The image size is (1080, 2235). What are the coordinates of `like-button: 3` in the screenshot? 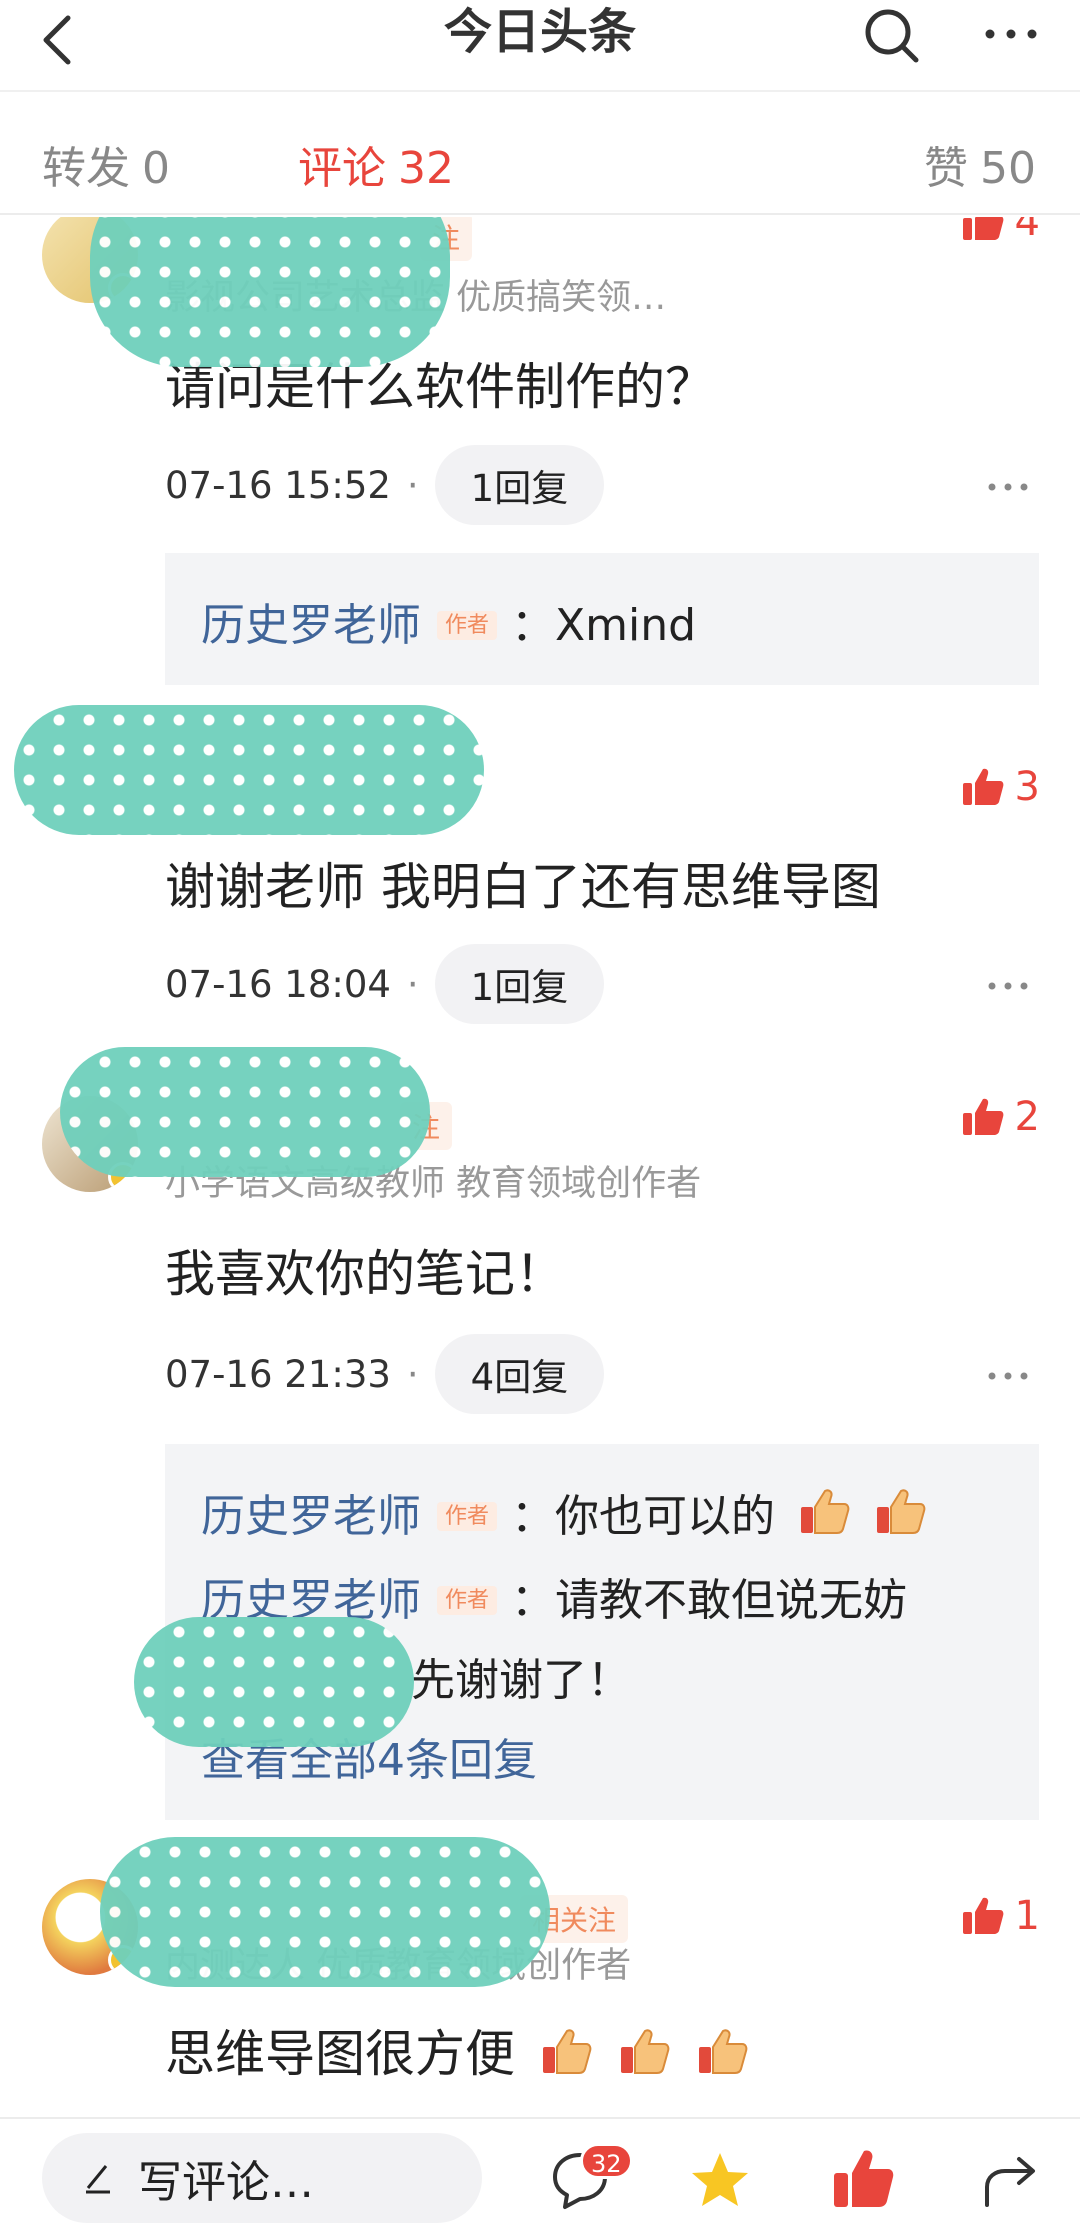 It's located at (1000, 787).